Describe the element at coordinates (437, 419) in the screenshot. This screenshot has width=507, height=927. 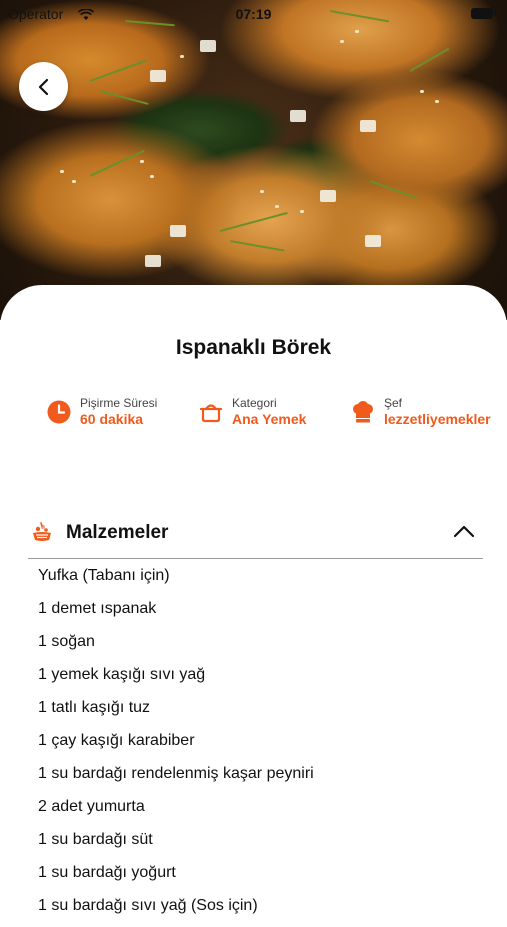
I see `chef-name-link: lezzetliyemekler` at that location.